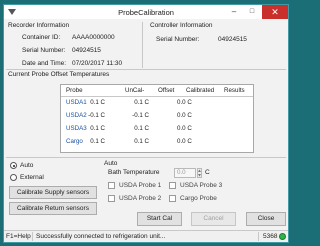  Describe the element at coordinates (39, 25) in the screenshot. I see `recorder-group-title: Recorder Information` at that location.